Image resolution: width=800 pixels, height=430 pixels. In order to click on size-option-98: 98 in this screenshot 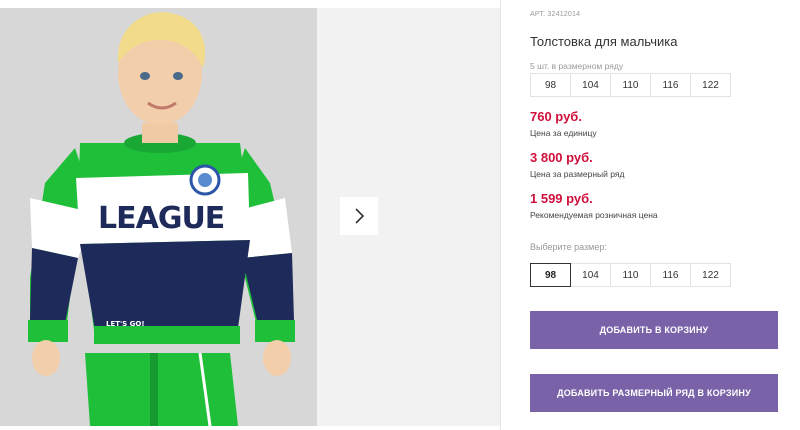, I will do `click(550, 275)`.